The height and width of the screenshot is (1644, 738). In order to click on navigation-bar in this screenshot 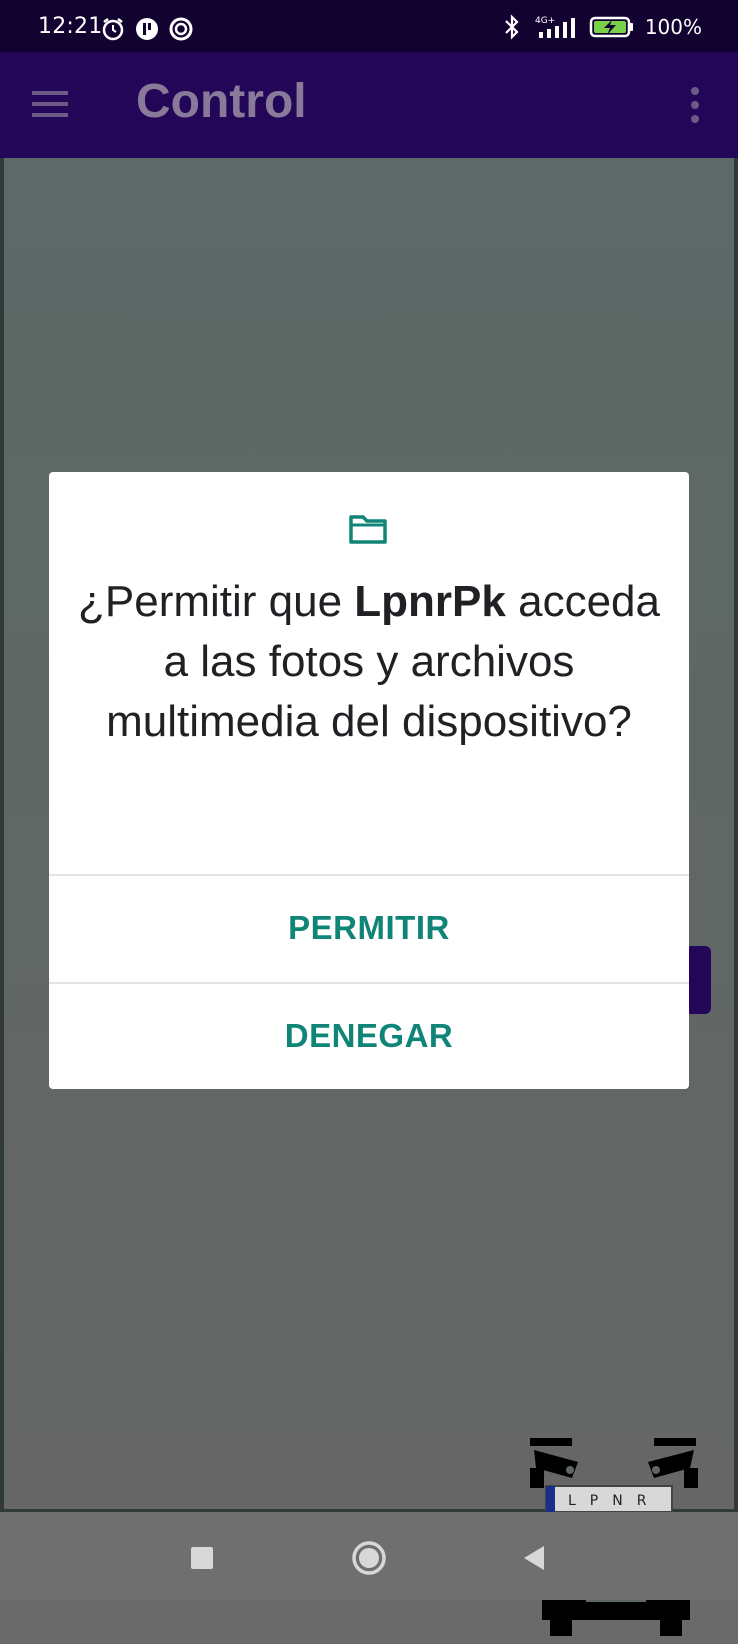, I will do `click(369, 1556)`.